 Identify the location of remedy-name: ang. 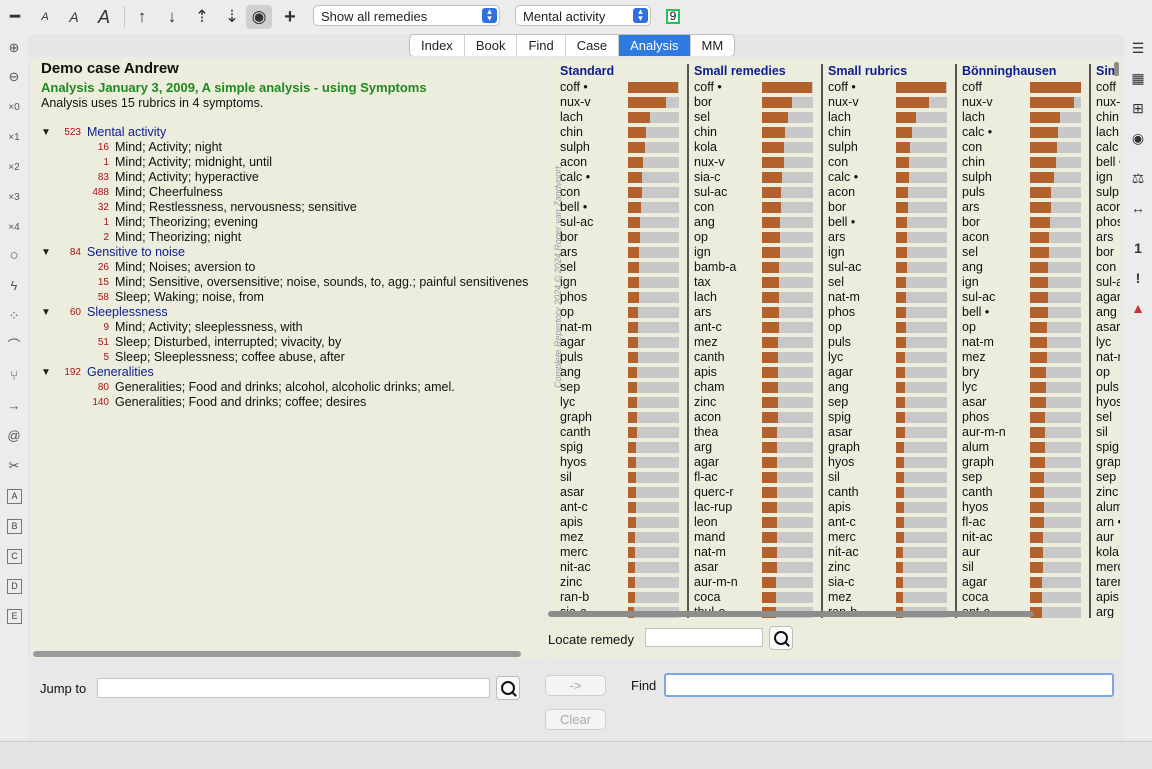
(704, 222).